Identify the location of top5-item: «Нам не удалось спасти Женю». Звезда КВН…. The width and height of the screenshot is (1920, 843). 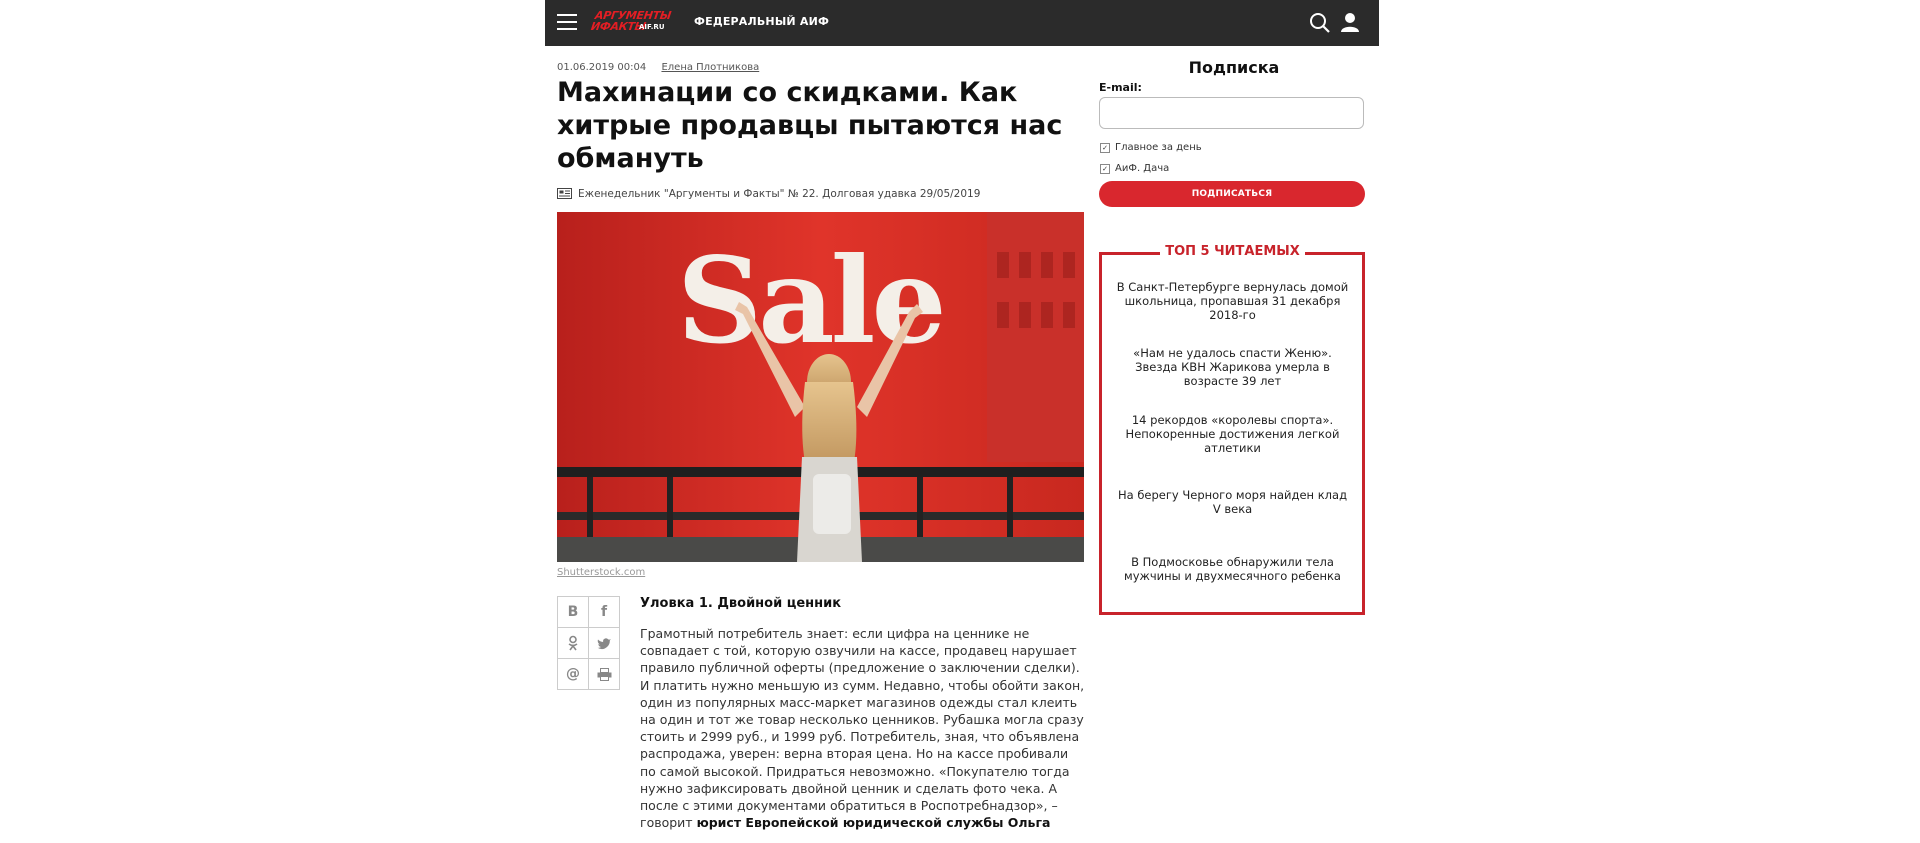
(1232, 367).